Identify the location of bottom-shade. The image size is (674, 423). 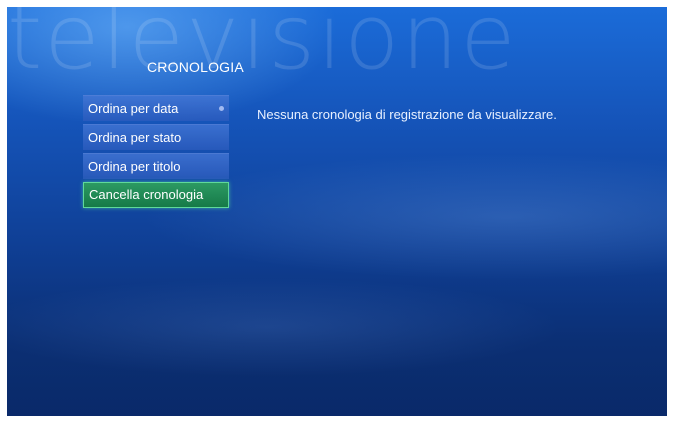
(337, 396).